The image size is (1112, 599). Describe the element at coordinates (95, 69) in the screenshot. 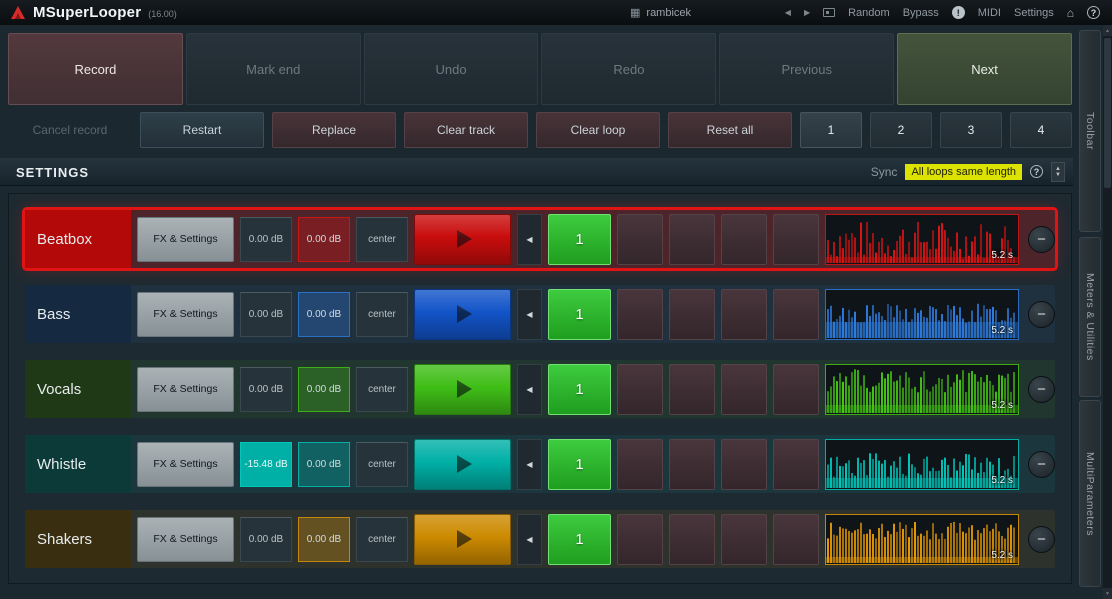

I see `record-button: Record` at that location.